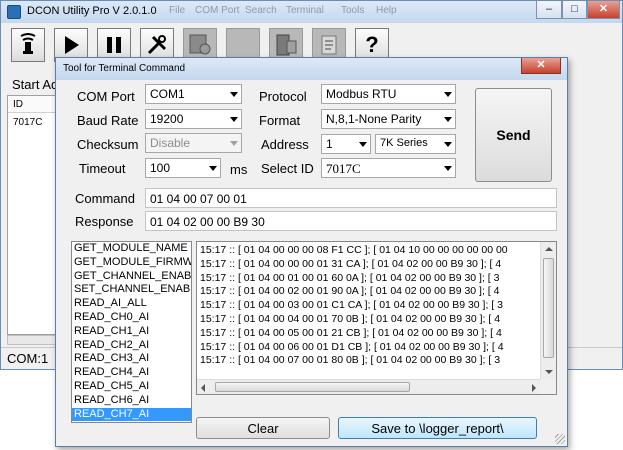 The width and height of the screenshot is (623, 450). Describe the element at coordinates (203, 388) in the screenshot. I see `scroll-left-icon` at that location.